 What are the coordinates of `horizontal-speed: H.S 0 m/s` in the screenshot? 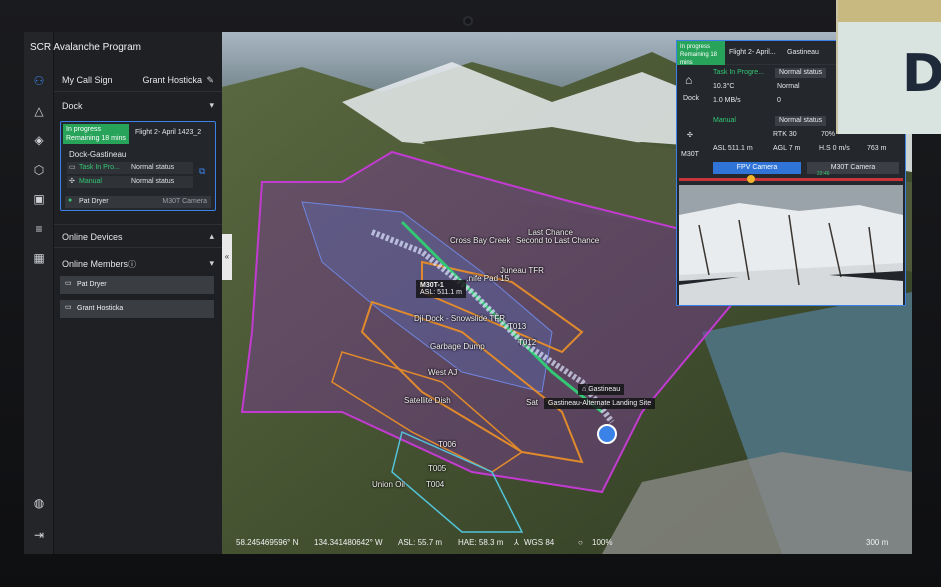 It's located at (834, 148).